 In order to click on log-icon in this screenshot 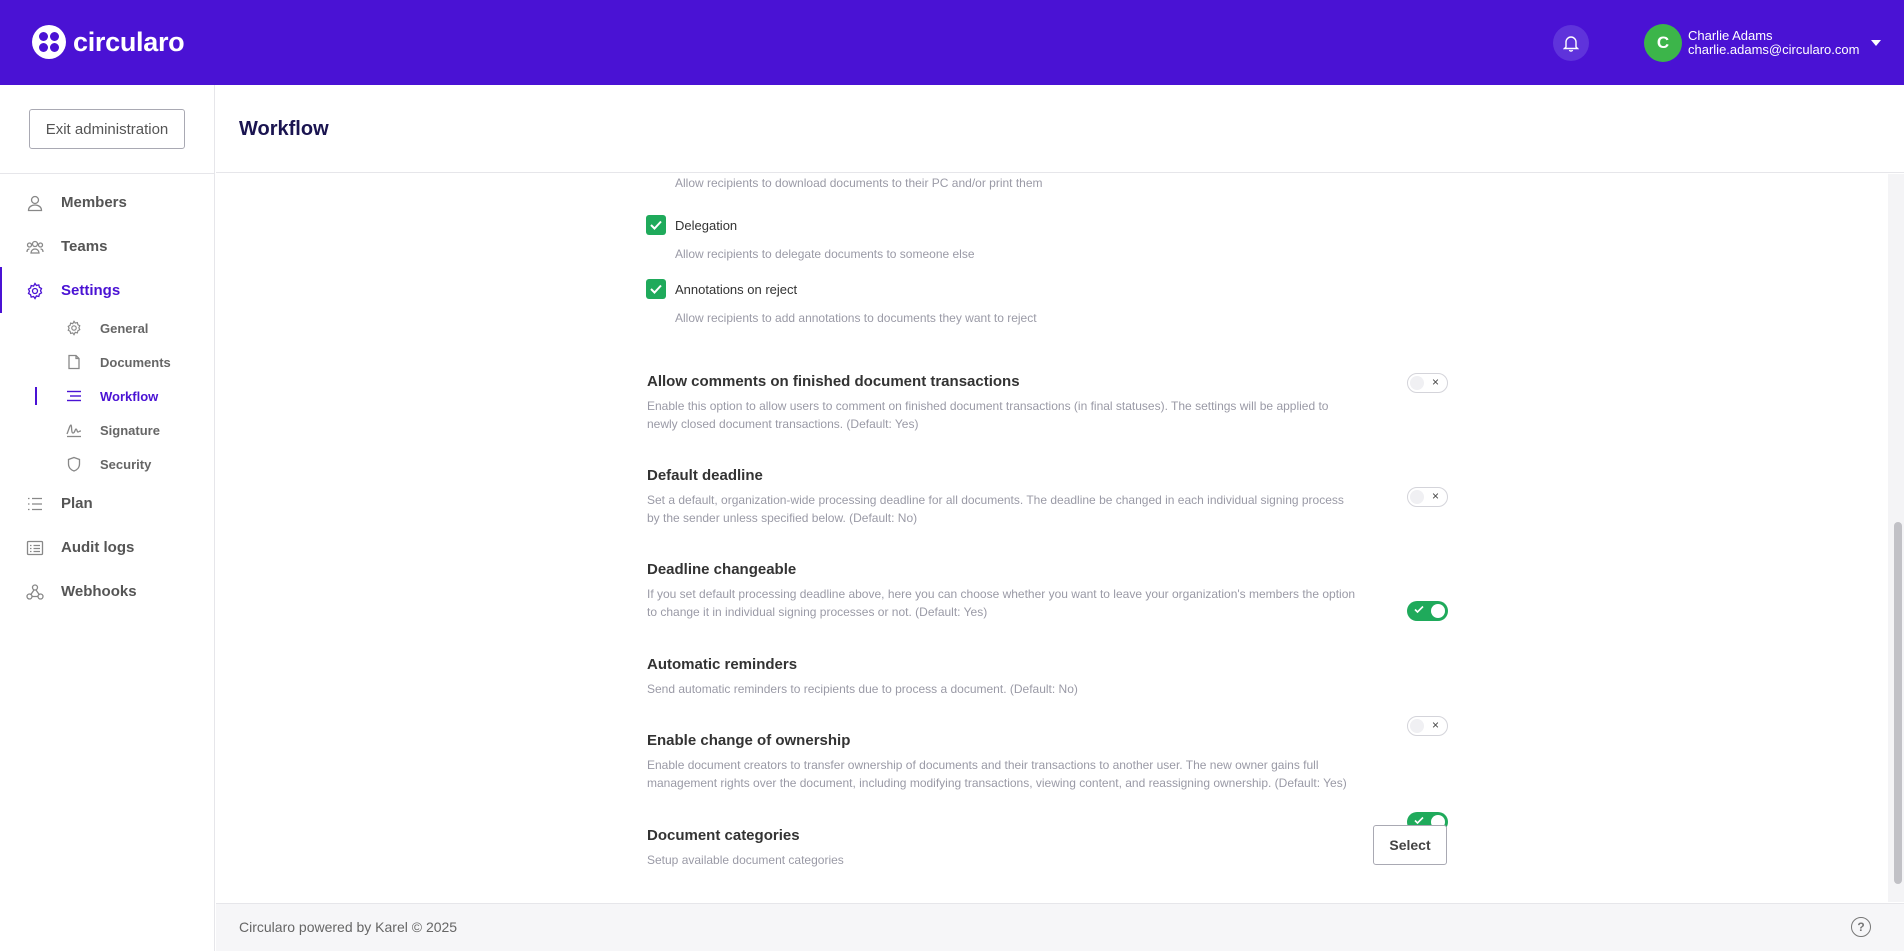, I will do `click(35, 548)`.